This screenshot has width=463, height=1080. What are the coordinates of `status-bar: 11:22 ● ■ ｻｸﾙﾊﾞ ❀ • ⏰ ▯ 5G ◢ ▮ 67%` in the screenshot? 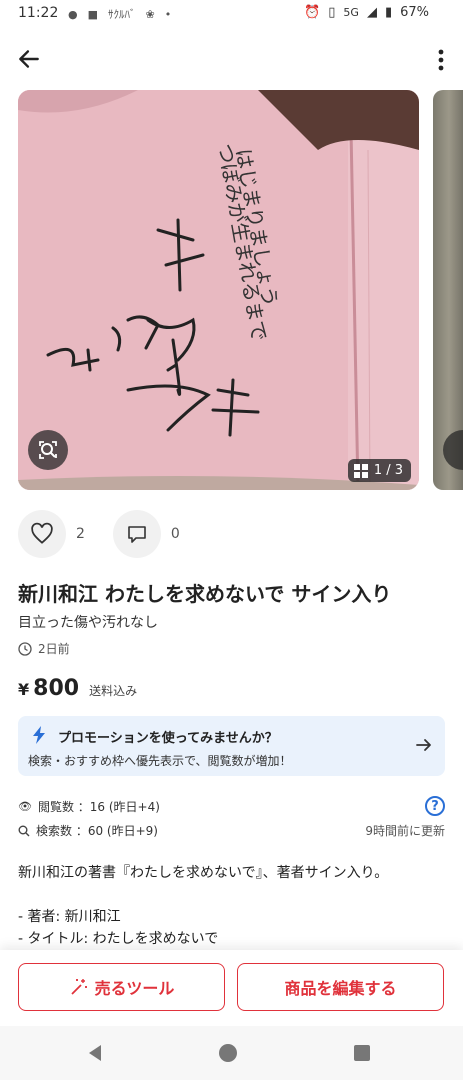 It's located at (231, 14).